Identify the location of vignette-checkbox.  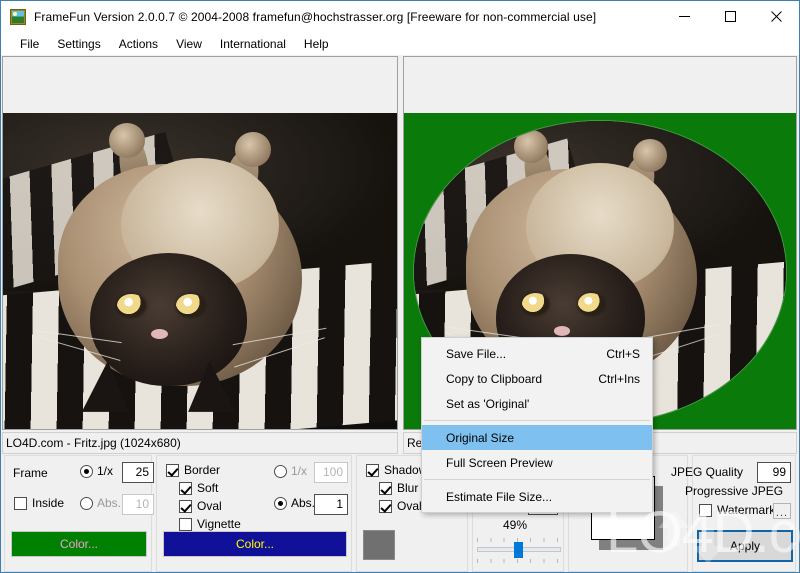
(185, 524).